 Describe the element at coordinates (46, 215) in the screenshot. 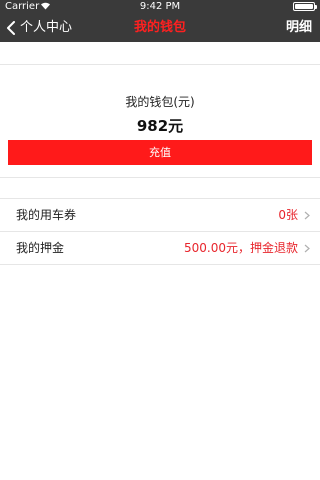

I see `list-item-label: 我的用车券` at that location.